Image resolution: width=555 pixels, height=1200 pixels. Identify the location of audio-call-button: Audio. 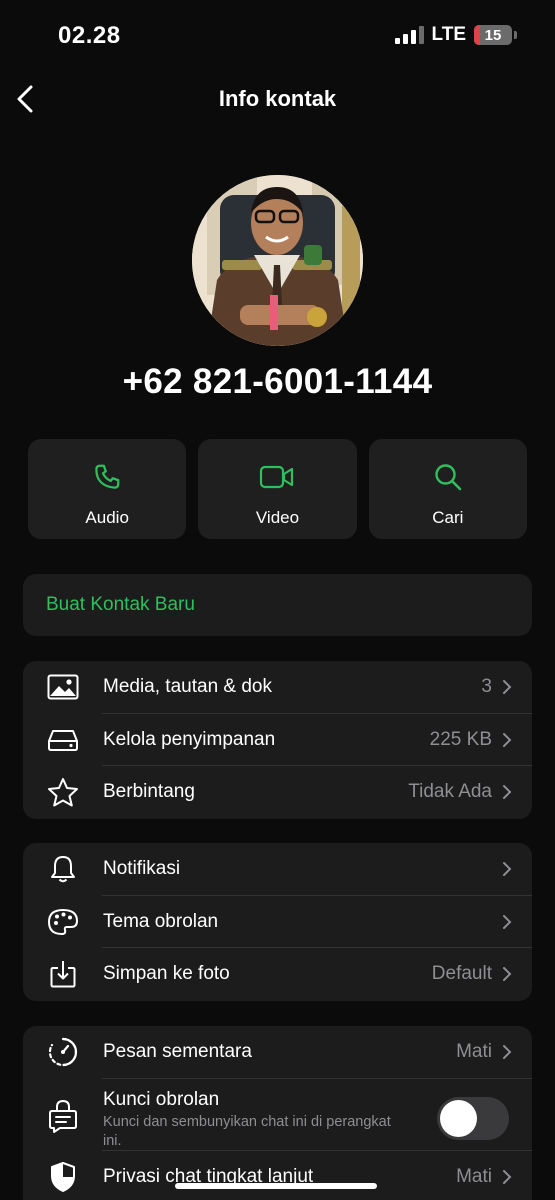
(107, 489).